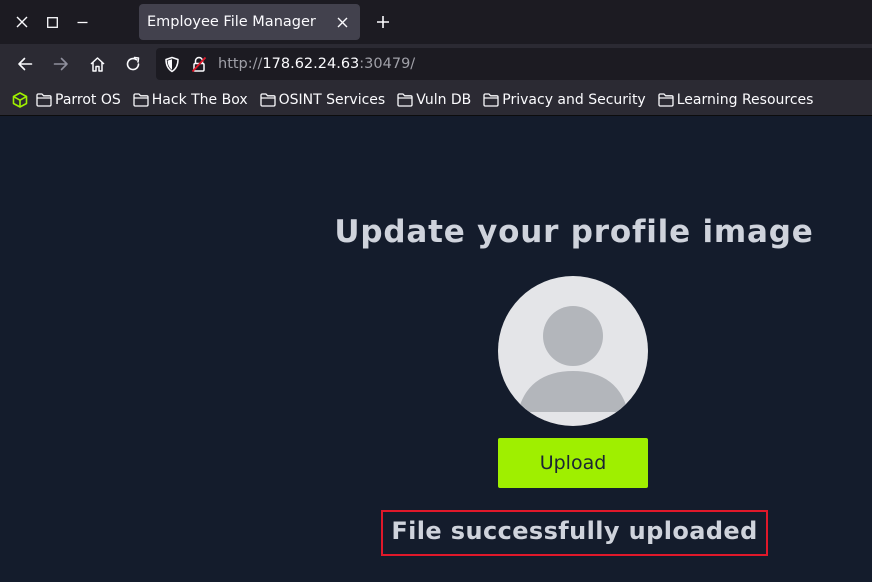 Image resolution: width=872 pixels, height=582 pixels. I want to click on bookmark-vuln-db: Vuln DB, so click(434, 100).